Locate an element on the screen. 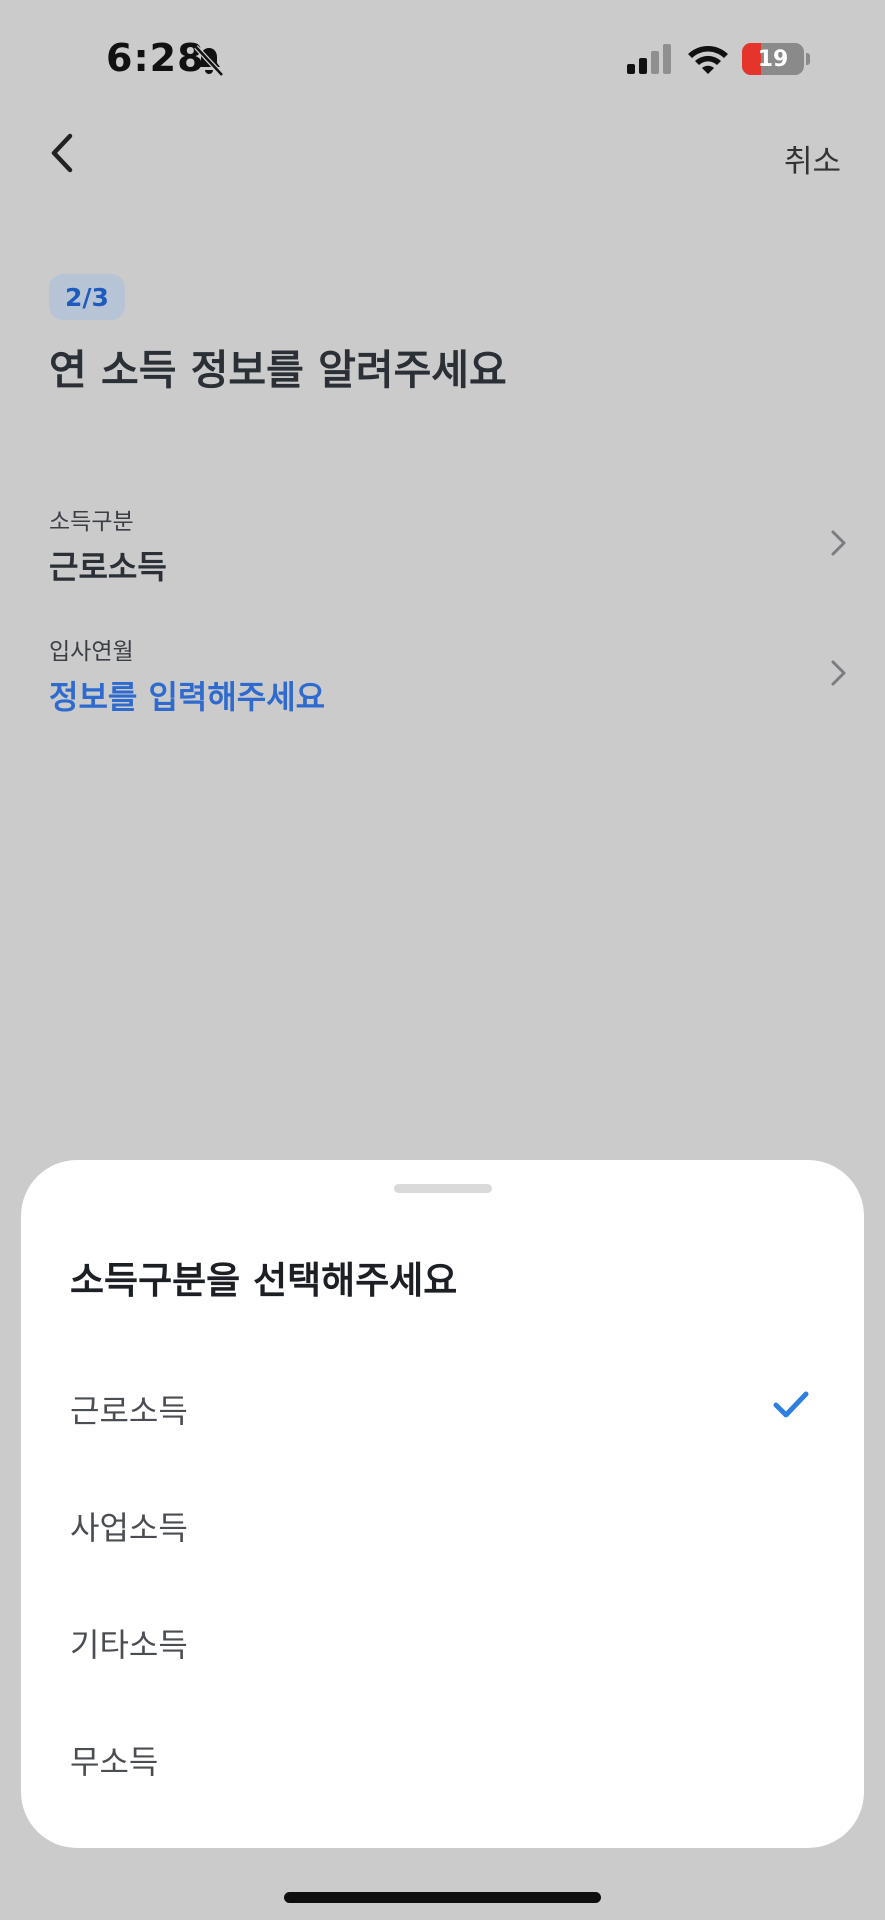 Image resolution: width=885 pixels, height=1920 pixels. option-no-income: 무소득 is located at coordinates (442, 1759).